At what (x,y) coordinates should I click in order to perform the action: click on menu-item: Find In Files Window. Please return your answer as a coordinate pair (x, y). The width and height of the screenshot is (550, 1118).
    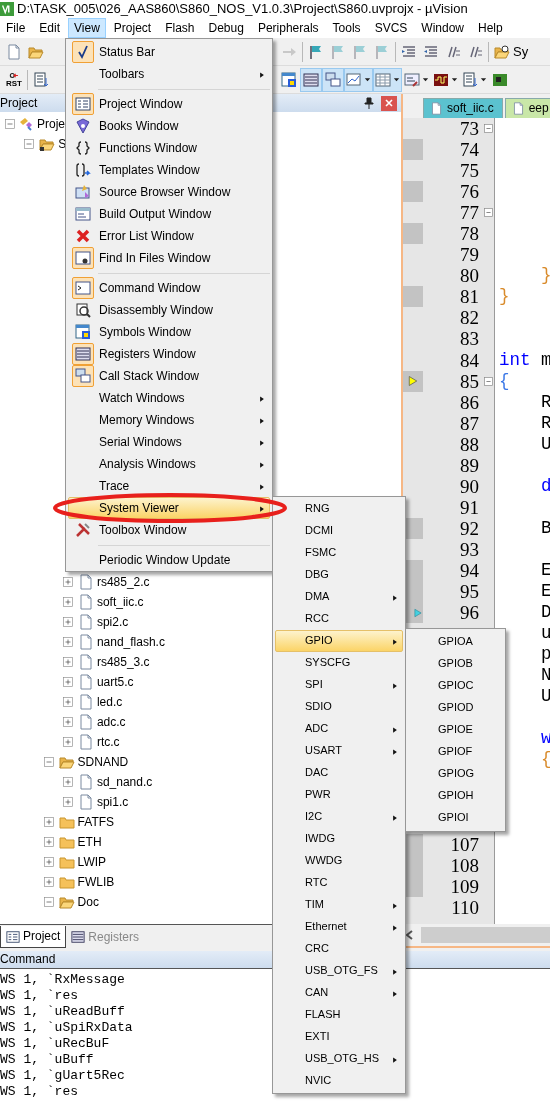
    Looking at the image, I should click on (169, 258).